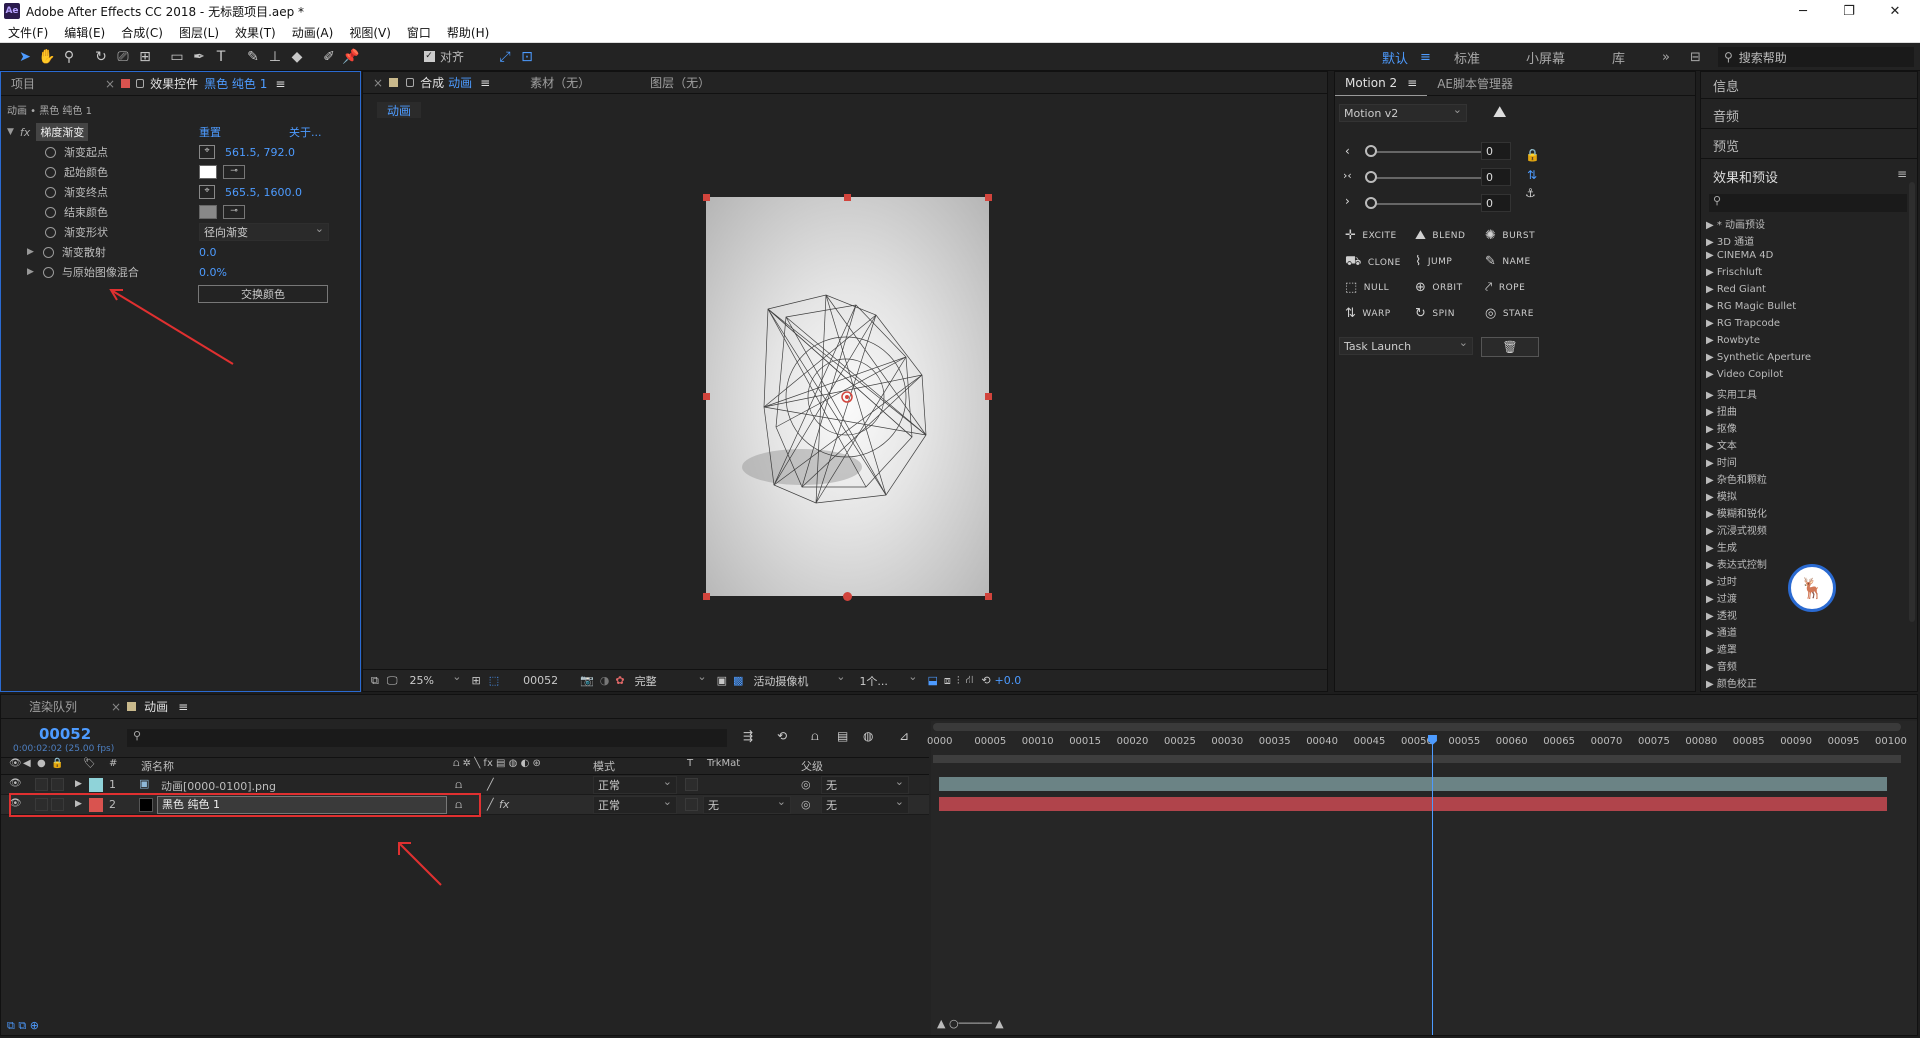  I want to click on workspace-default: 默认, so click(1395, 57).